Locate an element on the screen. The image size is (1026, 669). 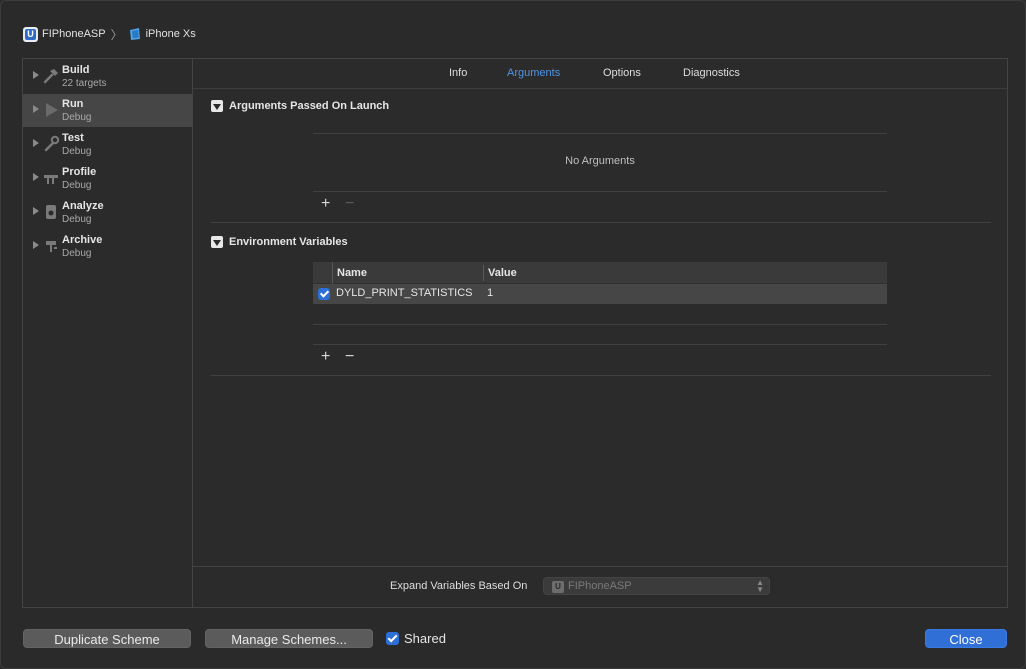
sidebar-item-profile: Profile Debug is located at coordinates (107, 178).